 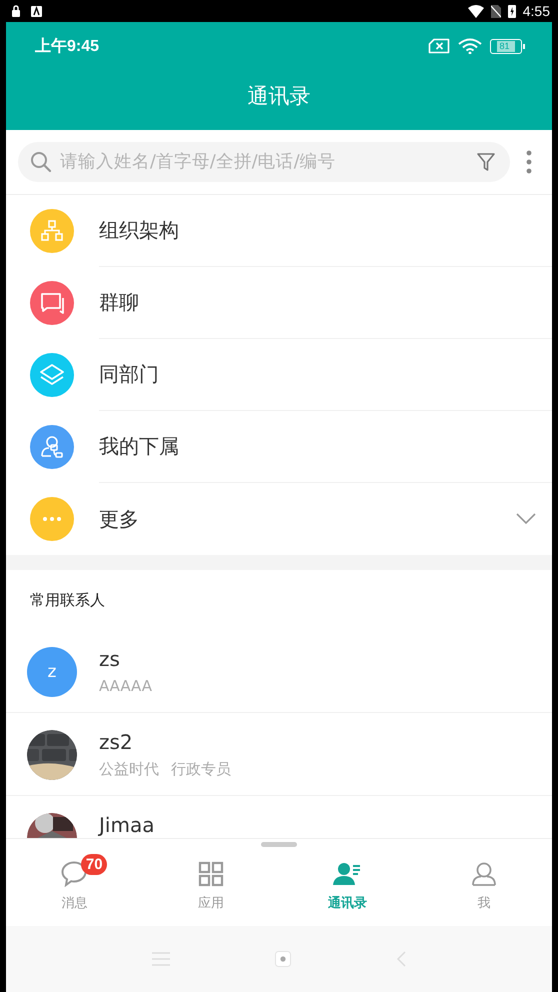 What do you see at coordinates (129, 769) in the screenshot?
I see `contact-detail: 公益时代` at bounding box center [129, 769].